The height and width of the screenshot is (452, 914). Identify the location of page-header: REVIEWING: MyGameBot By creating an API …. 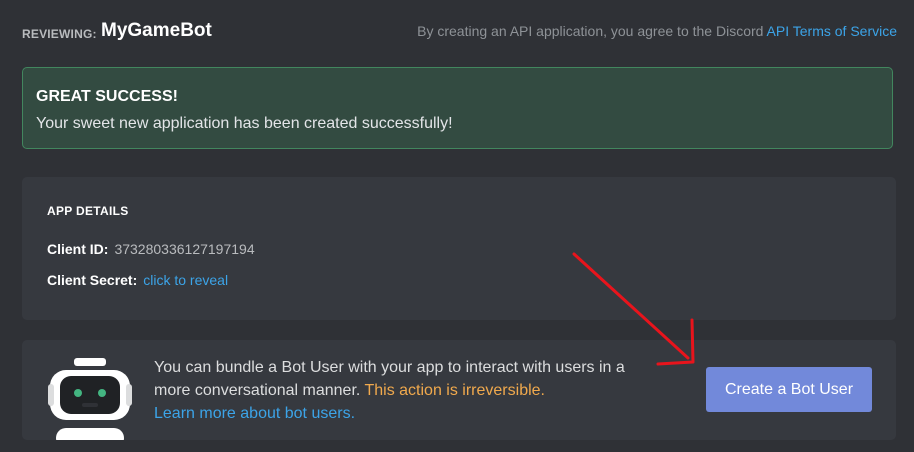
(459, 33).